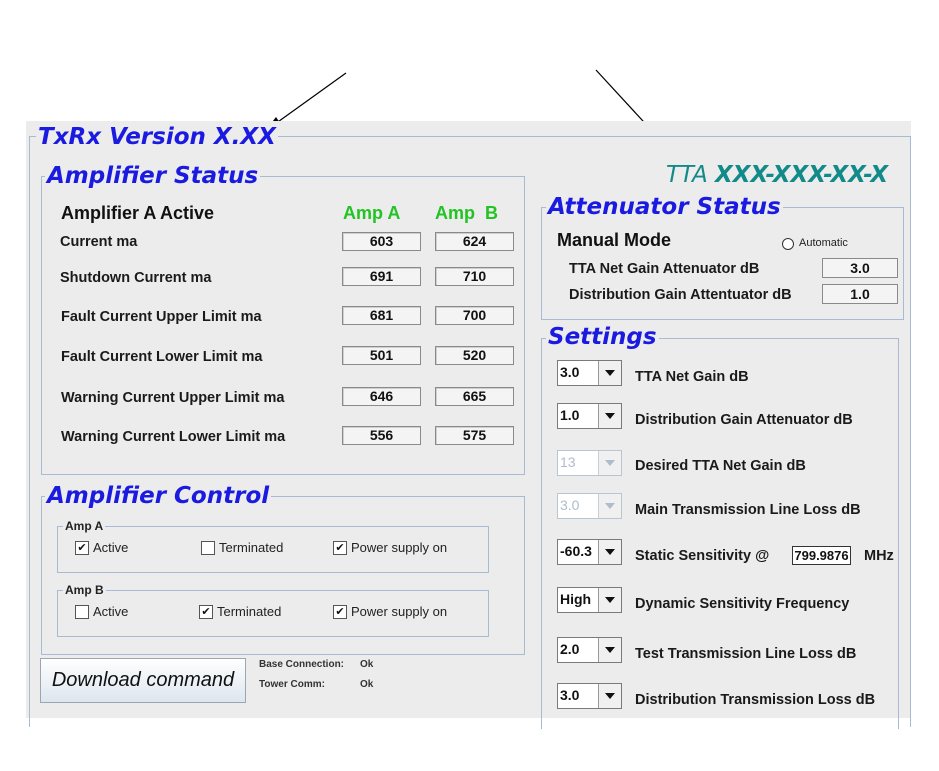  I want to click on warning-lower-label: Warning Current Lower Limit ma, so click(173, 437).